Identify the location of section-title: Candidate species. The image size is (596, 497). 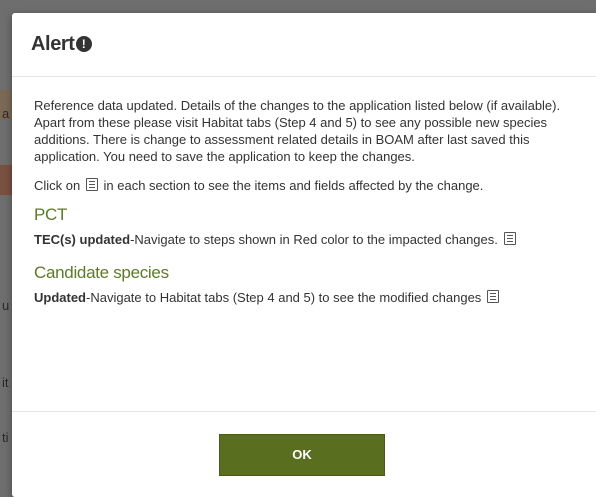
(101, 272).